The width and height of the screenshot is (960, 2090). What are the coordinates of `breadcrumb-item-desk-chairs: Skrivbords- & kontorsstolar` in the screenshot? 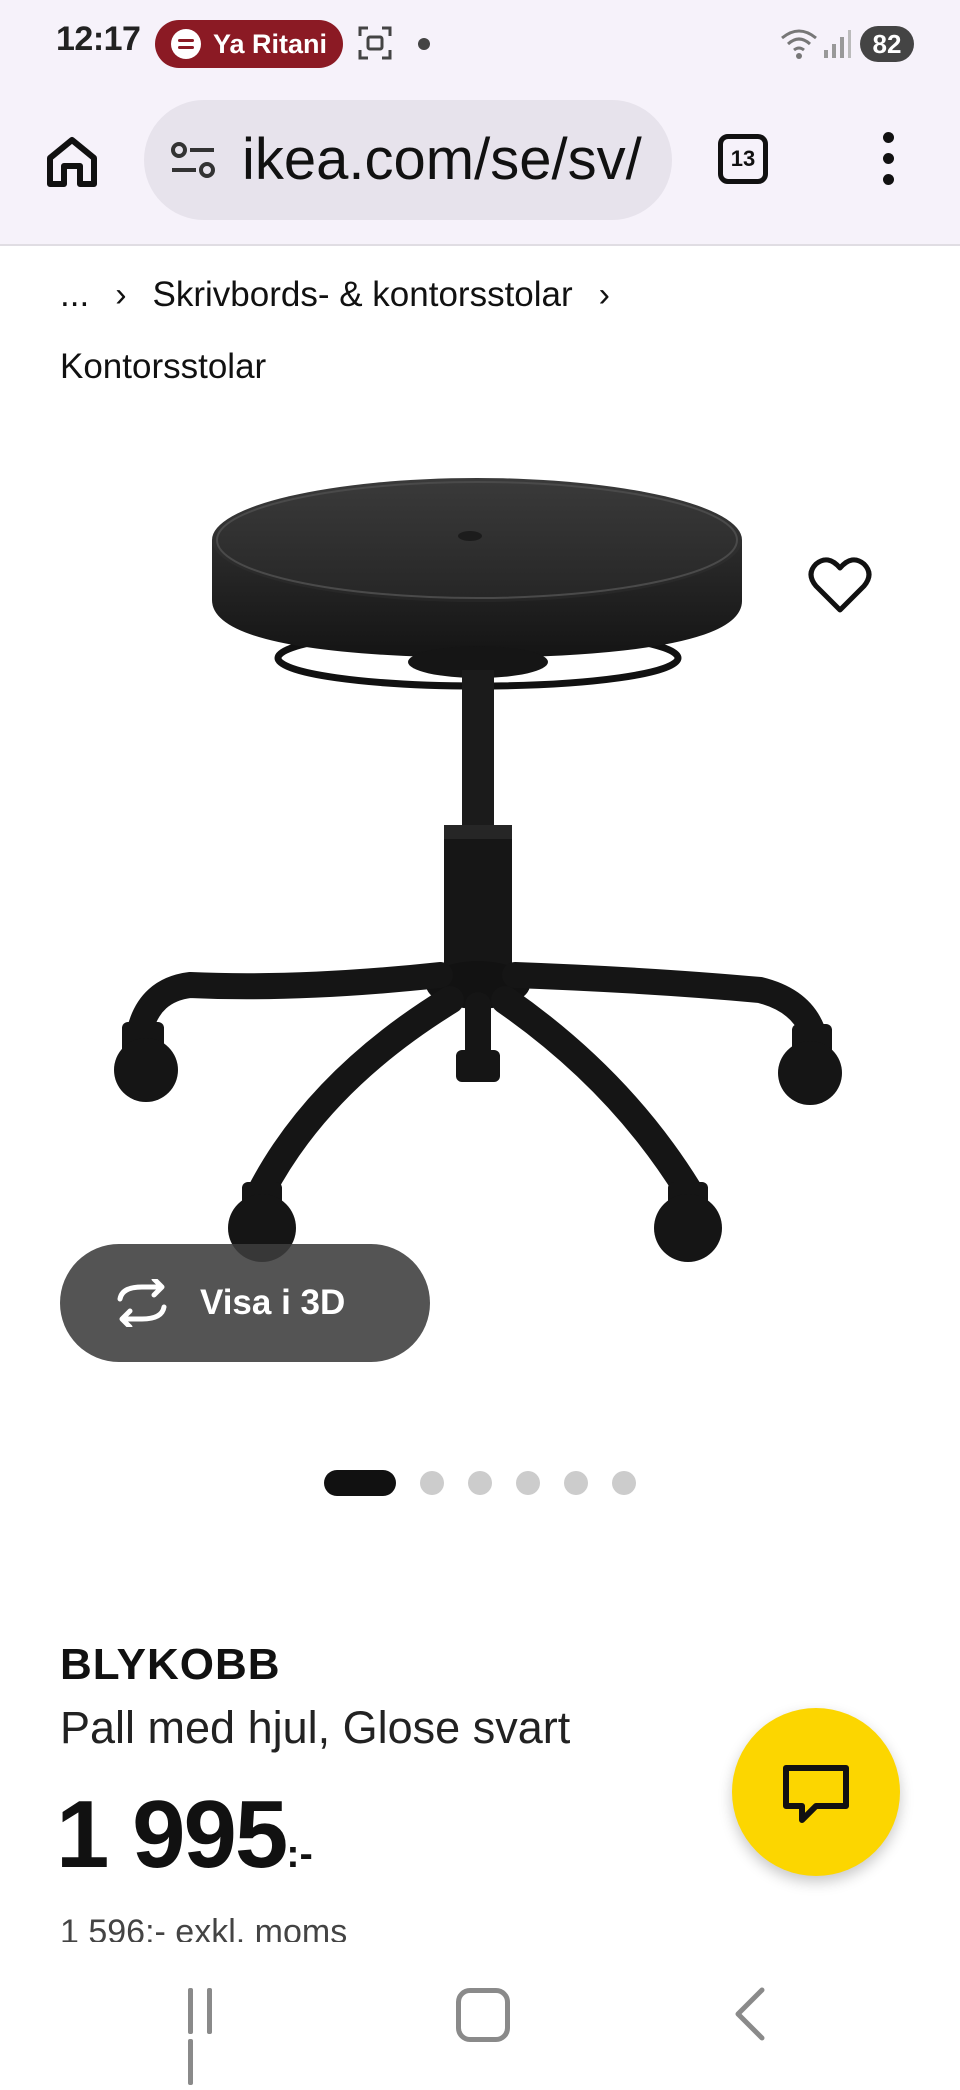 It's located at (363, 295).